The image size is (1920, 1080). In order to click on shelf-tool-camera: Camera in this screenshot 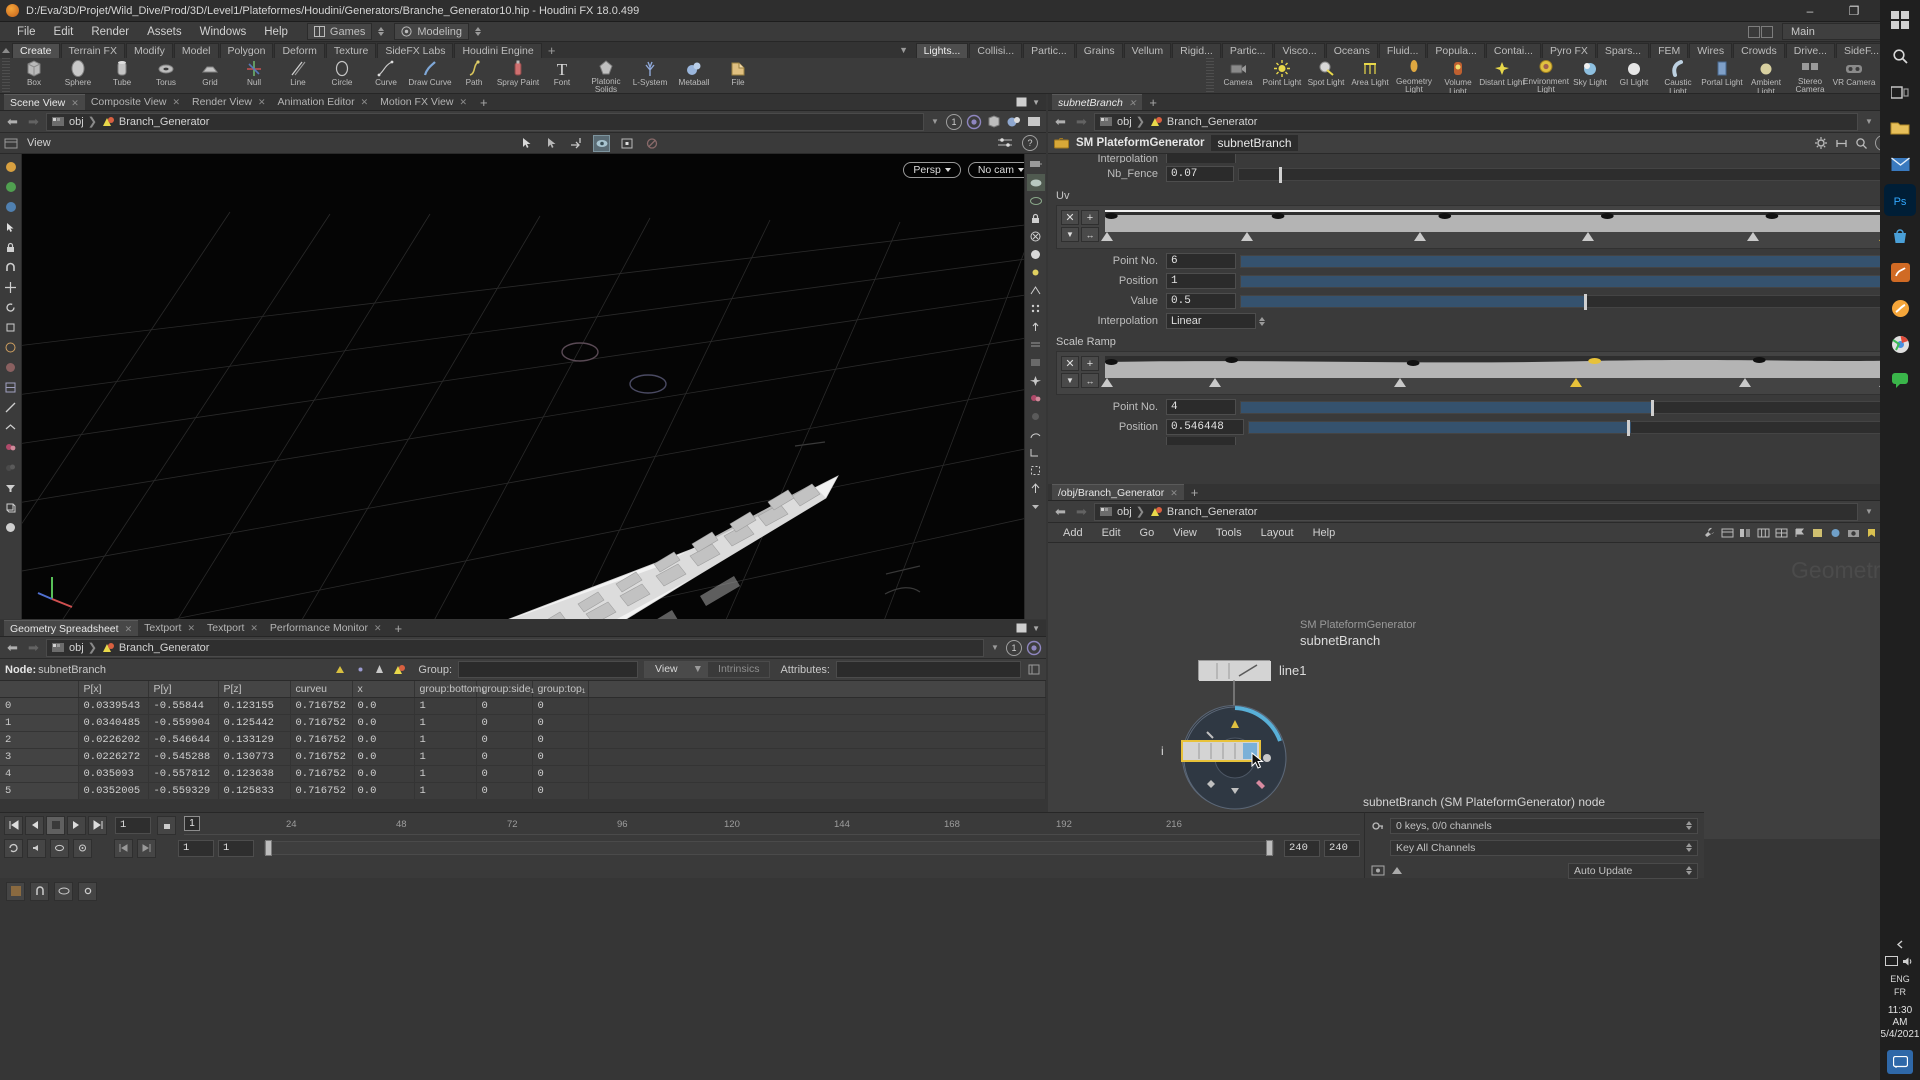, I will do `click(1238, 75)`.